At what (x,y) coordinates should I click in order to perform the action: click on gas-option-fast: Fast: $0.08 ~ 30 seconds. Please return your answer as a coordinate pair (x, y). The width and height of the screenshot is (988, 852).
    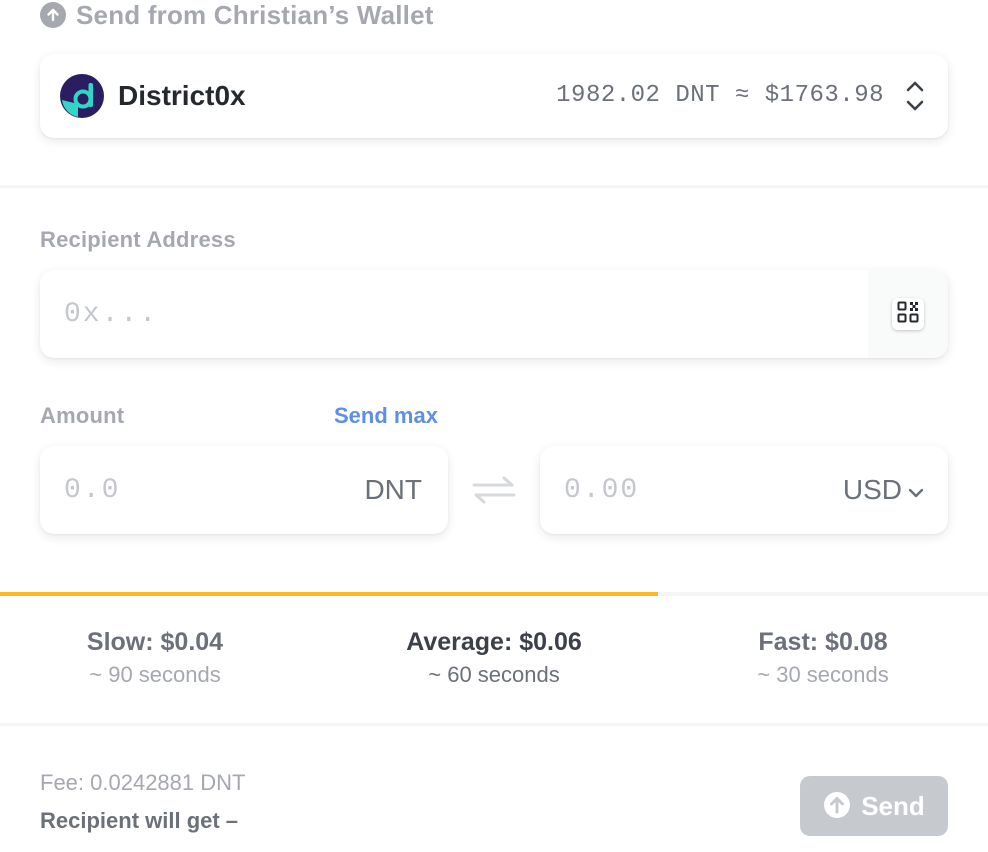
    Looking at the image, I should click on (823, 657).